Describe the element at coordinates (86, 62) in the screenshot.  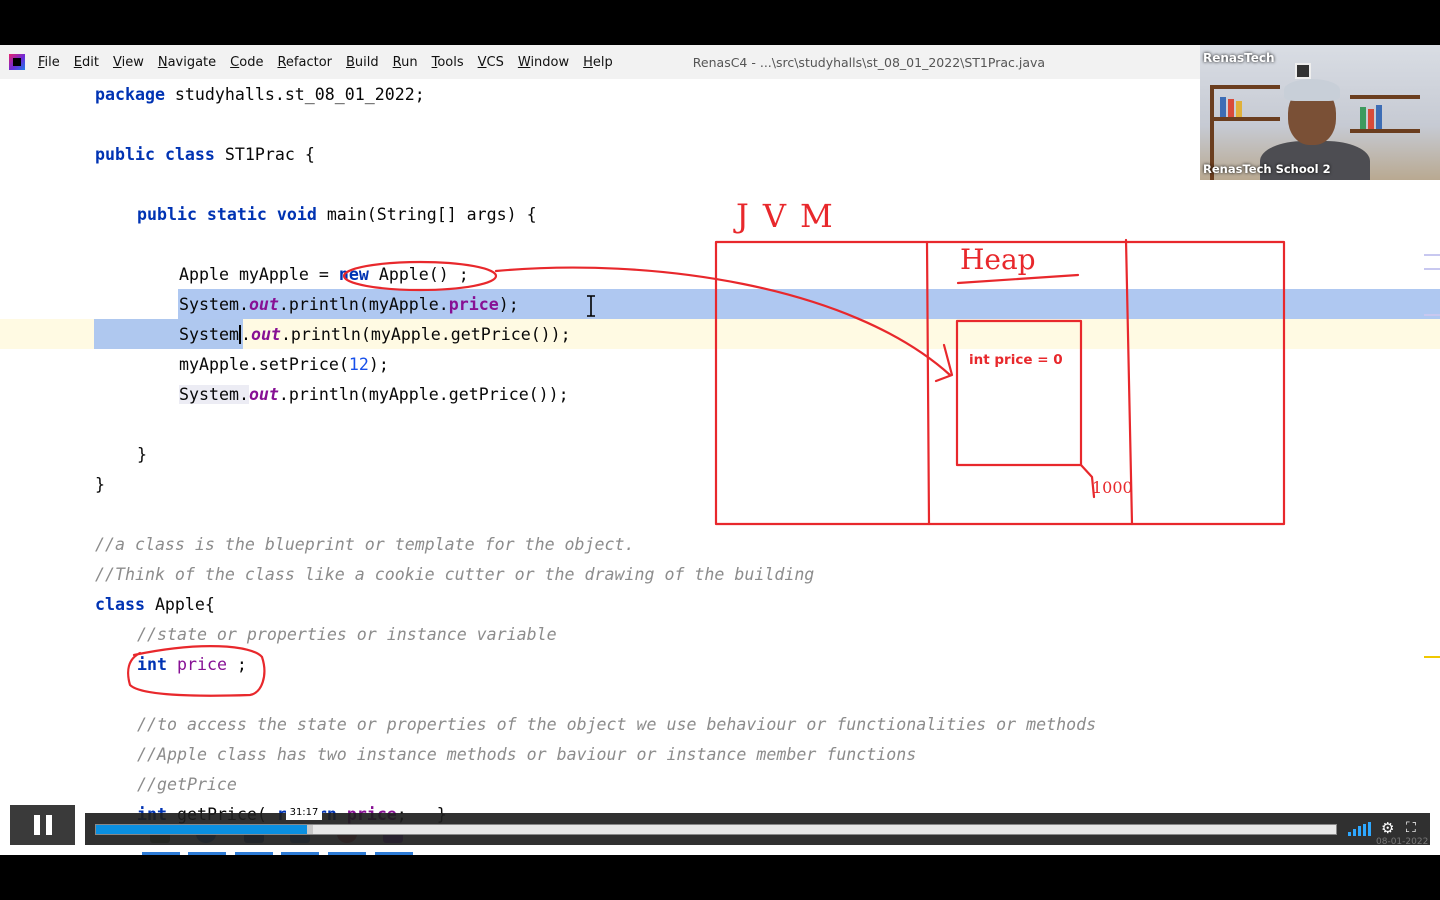
I see `menu-edit: Edit` at that location.